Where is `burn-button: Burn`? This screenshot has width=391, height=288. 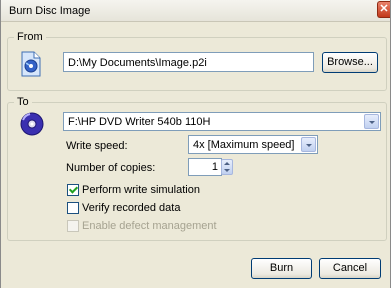
burn-button: Burn is located at coordinates (281, 268).